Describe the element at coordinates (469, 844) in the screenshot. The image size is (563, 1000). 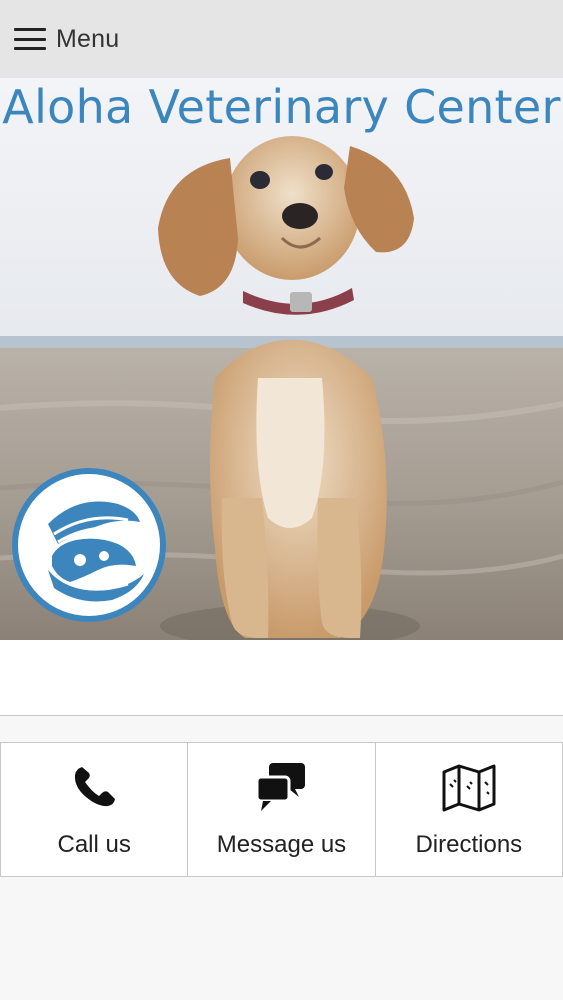
I see `directions-label: Directions` at that location.